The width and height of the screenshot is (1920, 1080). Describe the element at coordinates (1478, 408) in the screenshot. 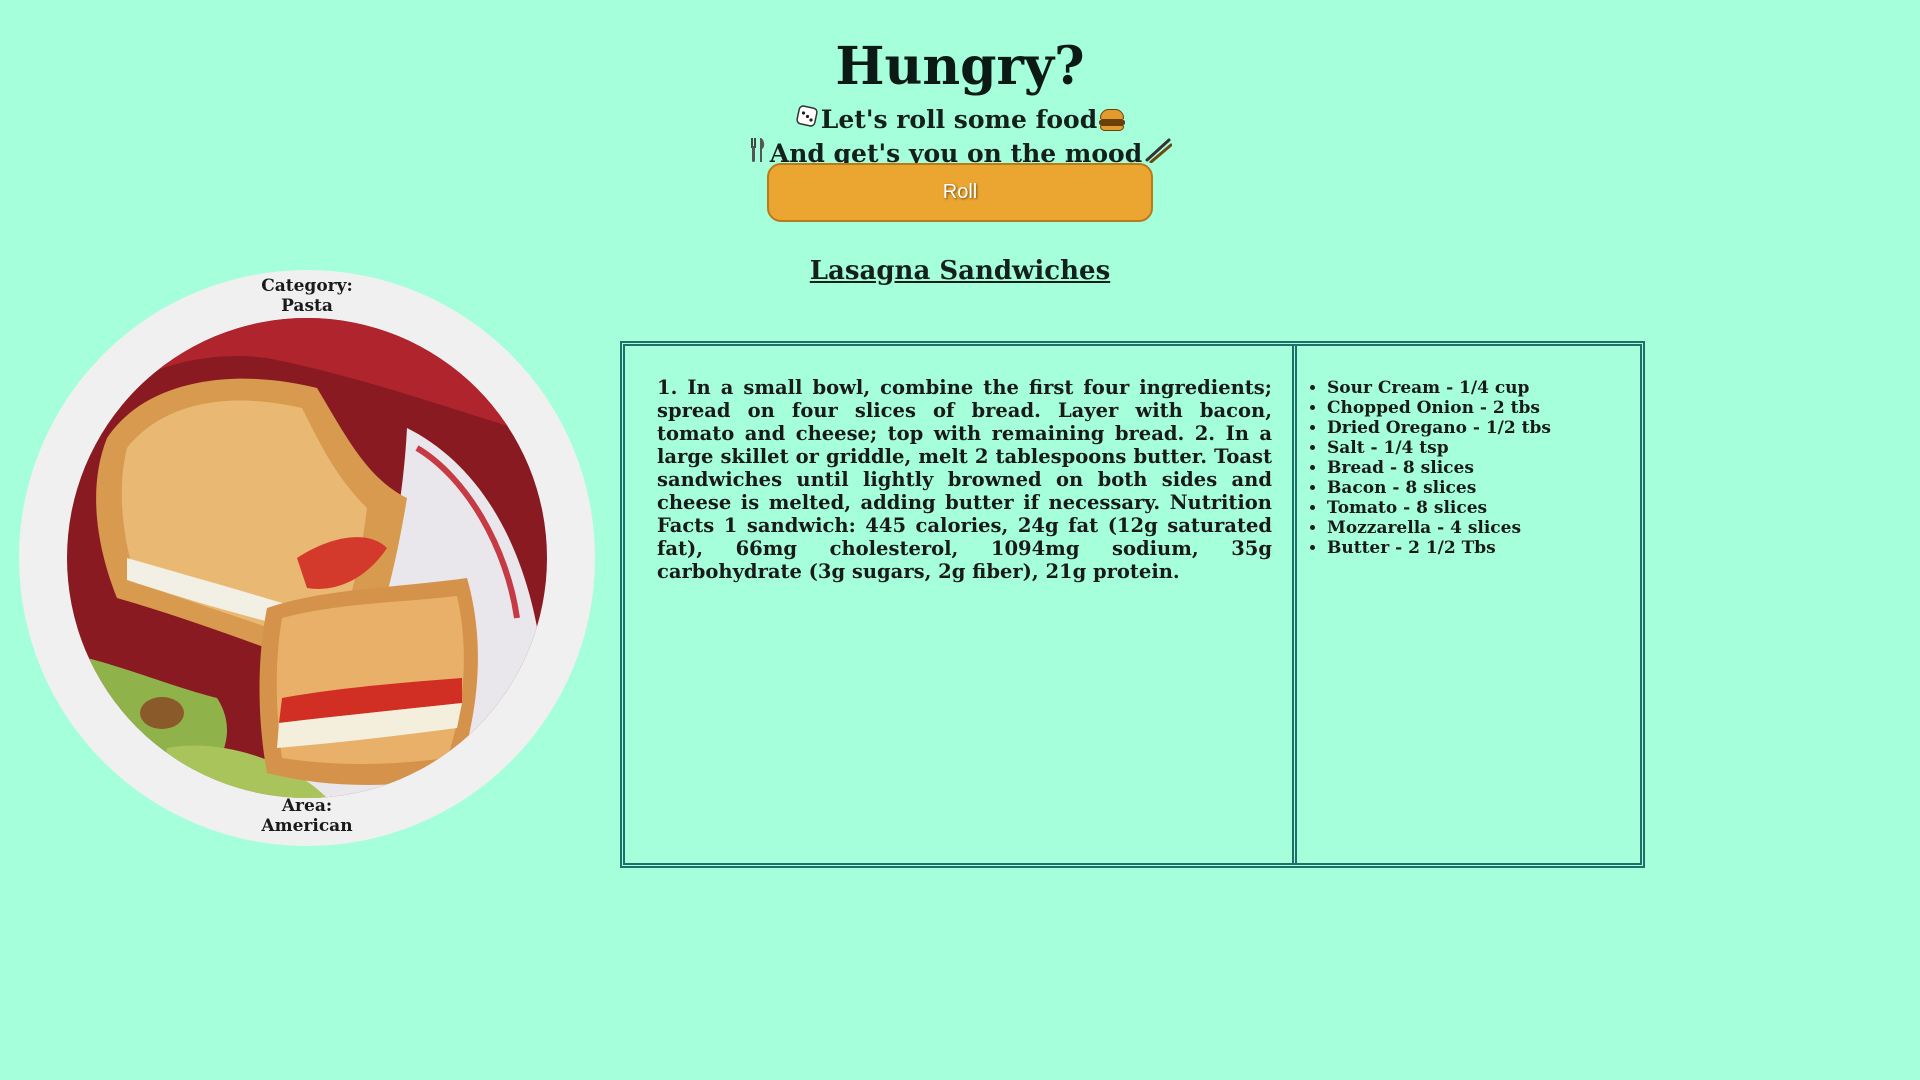

I see `ingredient-item: Chopped Onion - 2 tbs` at that location.